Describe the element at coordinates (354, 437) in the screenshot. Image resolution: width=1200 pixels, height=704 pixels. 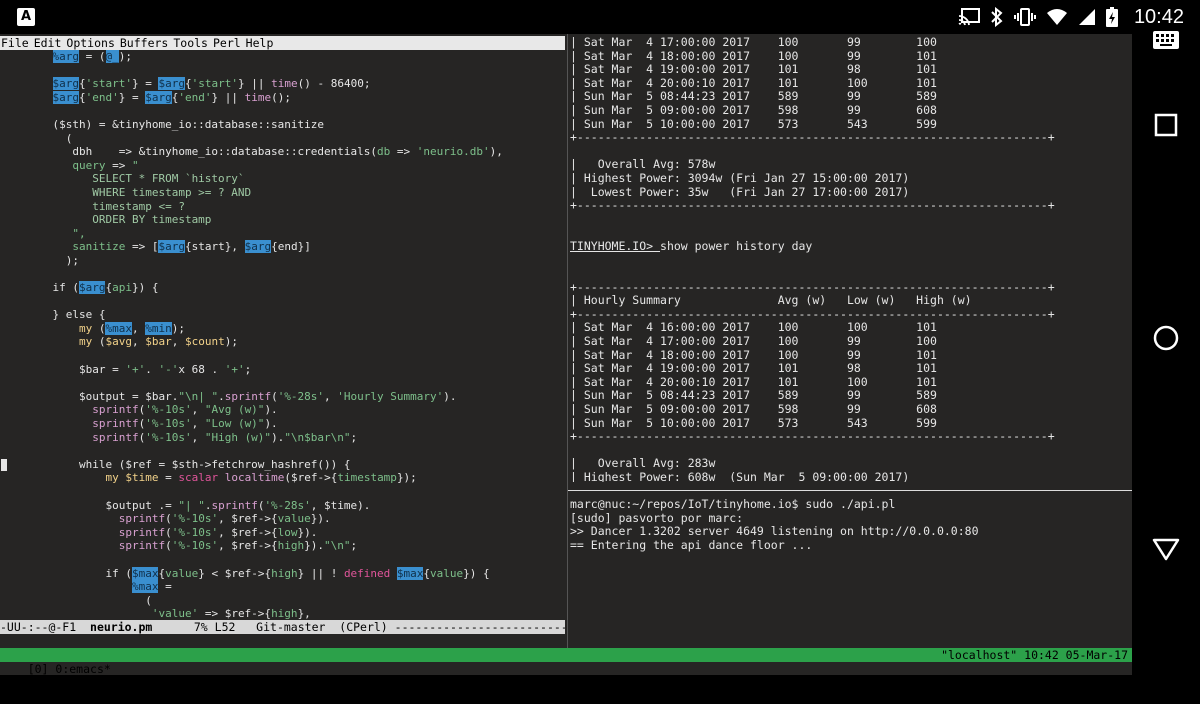
I see `code-token: ;` at that location.